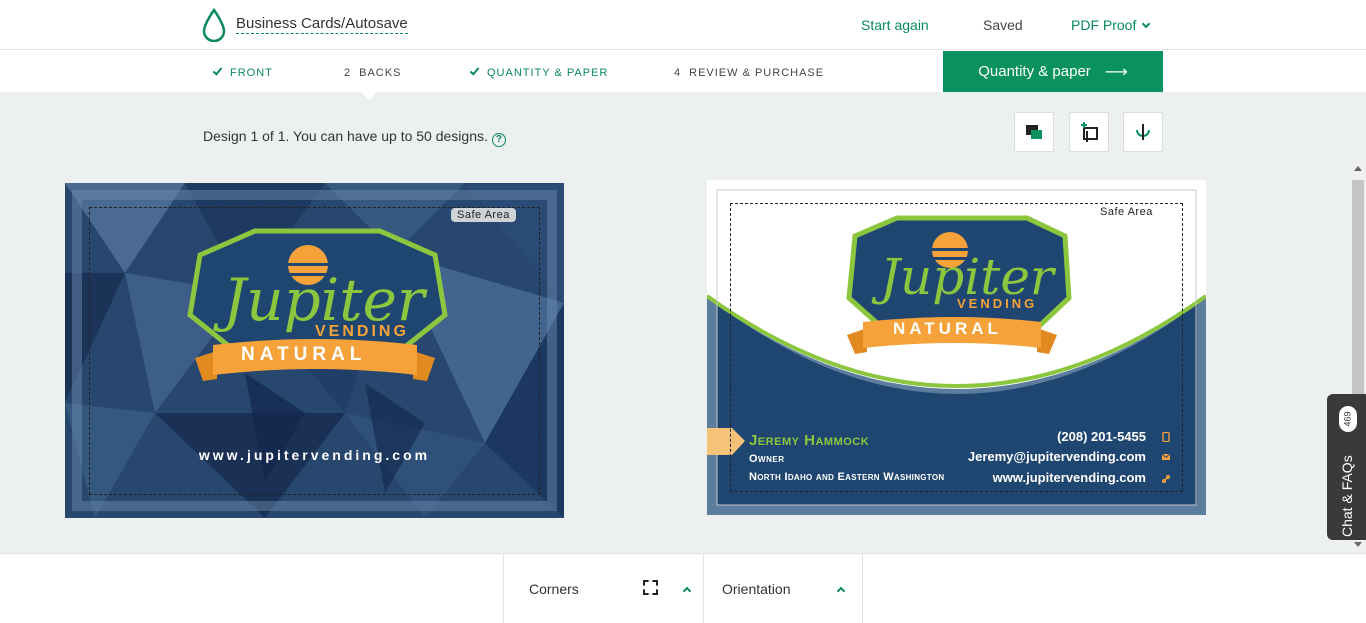 This screenshot has height=623, width=1366. Describe the element at coordinates (756, 589) in the screenshot. I see `orientation-label: Orientation` at that location.